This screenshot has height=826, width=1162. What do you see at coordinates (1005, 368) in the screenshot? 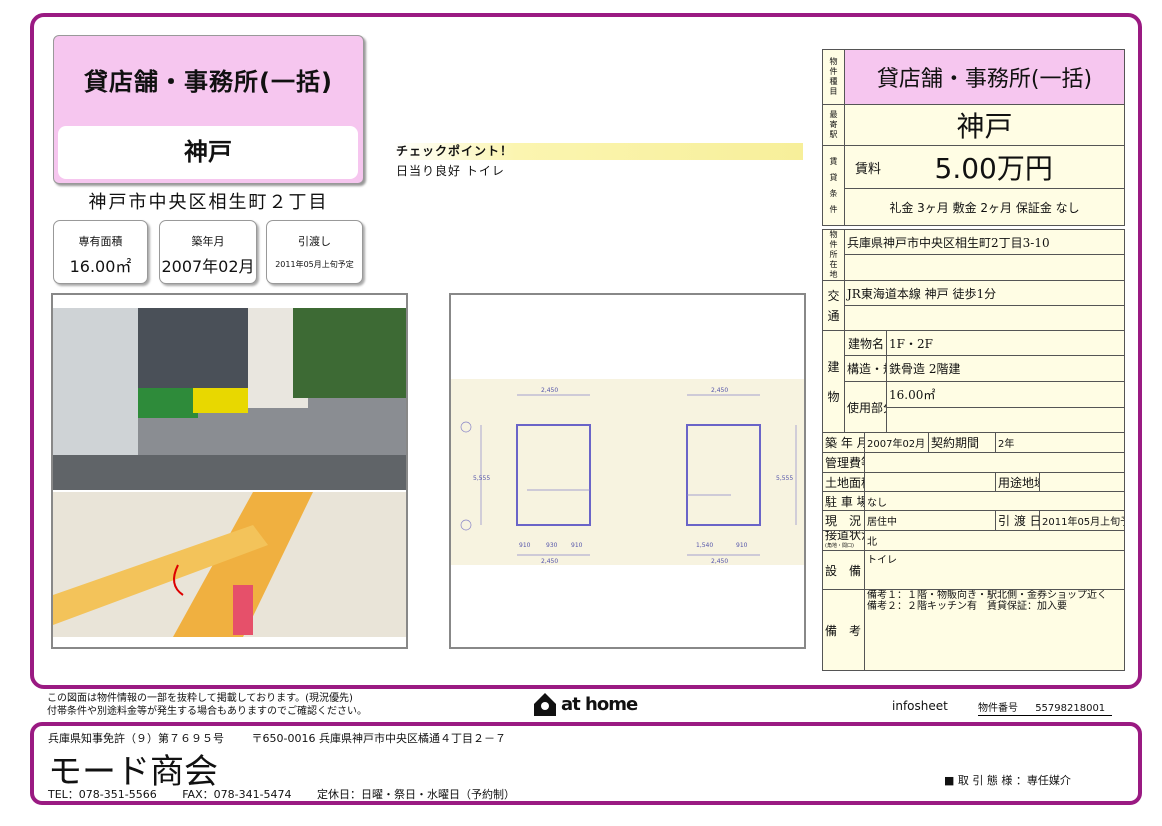
I see `struct-value: 鉄骨造 2階建` at bounding box center [1005, 368].